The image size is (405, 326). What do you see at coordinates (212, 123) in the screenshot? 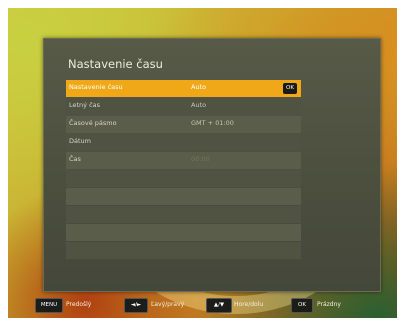
I see `row-value: GMT + 01:00` at bounding box center [212, 123].